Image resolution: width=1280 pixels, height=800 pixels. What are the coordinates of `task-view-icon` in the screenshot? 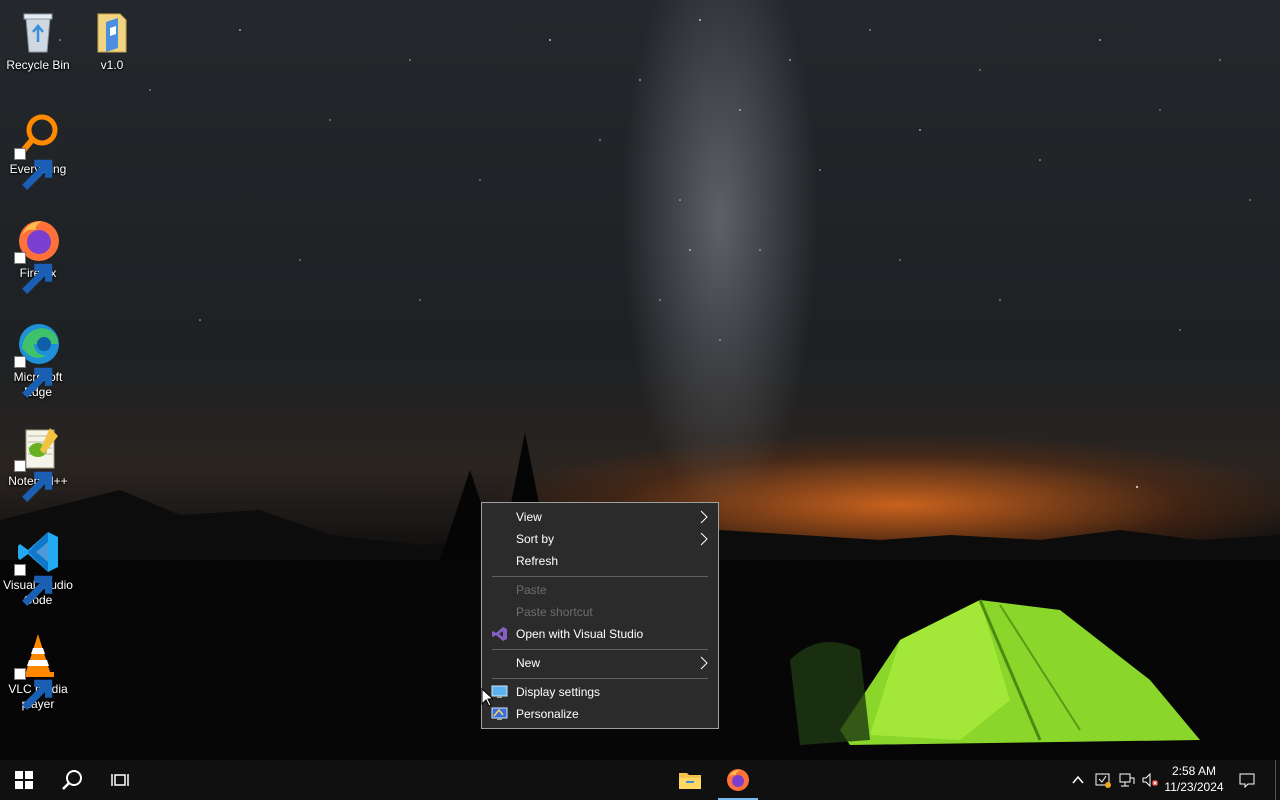 It's located at (120, 780).